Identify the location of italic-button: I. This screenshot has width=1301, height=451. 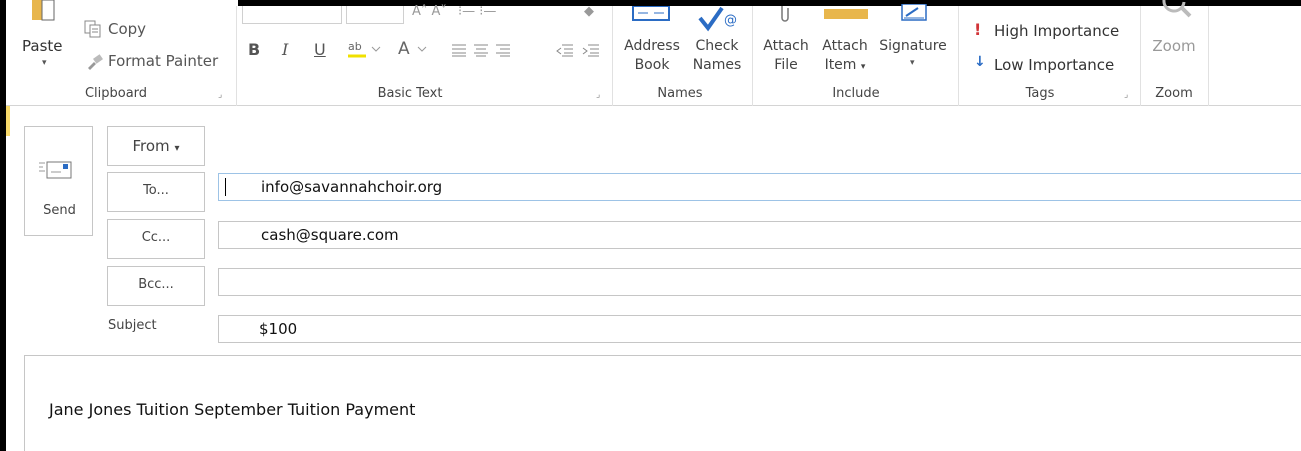
(285, 49).